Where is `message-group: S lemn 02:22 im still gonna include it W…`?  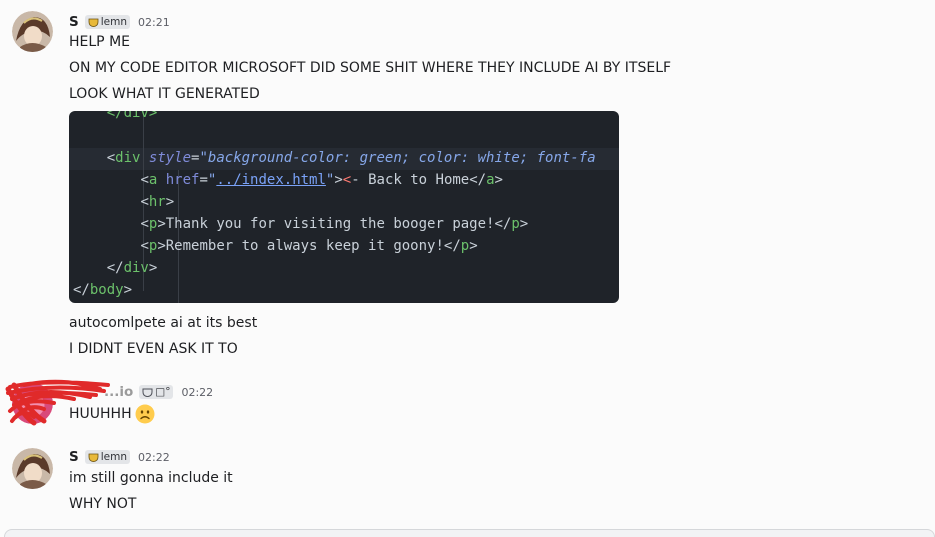
message-group: S lemn 02:22 im still gonna include it W… is located at coordinates (467, 482).